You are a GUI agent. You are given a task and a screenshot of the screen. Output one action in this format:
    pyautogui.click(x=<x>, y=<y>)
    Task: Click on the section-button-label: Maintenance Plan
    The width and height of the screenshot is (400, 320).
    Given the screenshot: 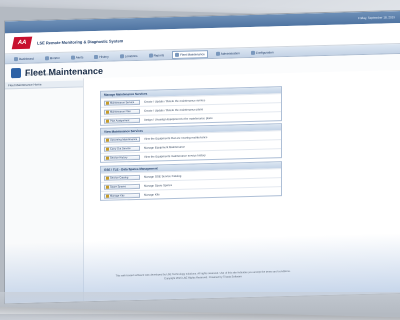 What is the action you would take?
    pyautogui.click(x=120, y=111)
    